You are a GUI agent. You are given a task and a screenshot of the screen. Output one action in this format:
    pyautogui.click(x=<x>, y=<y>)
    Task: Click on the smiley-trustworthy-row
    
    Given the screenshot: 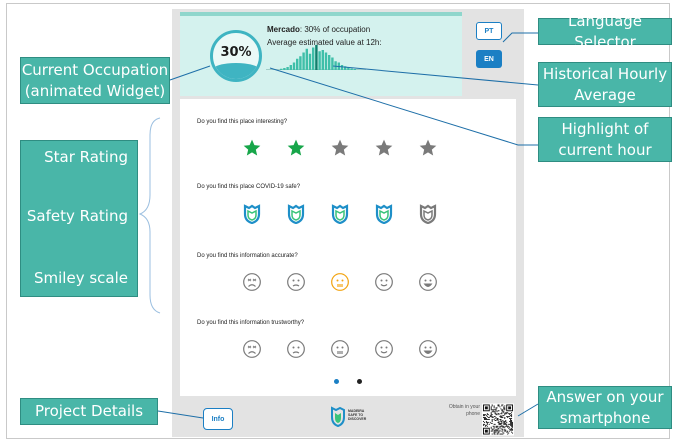 What is the action you would take?
    pyautogui.click(x=346, y=349)
    